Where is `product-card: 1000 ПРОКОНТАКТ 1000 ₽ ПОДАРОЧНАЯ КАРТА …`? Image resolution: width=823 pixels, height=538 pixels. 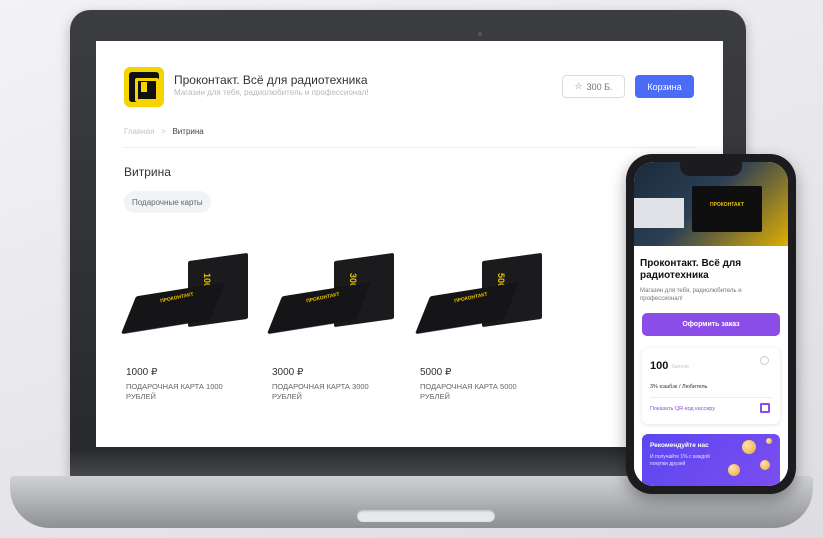
product-card: 1000 ПРОКОНТАКТ 1000 ₽ ПОДАРОЧНАЯ КАРТА … is located at coordinates (188, 326).